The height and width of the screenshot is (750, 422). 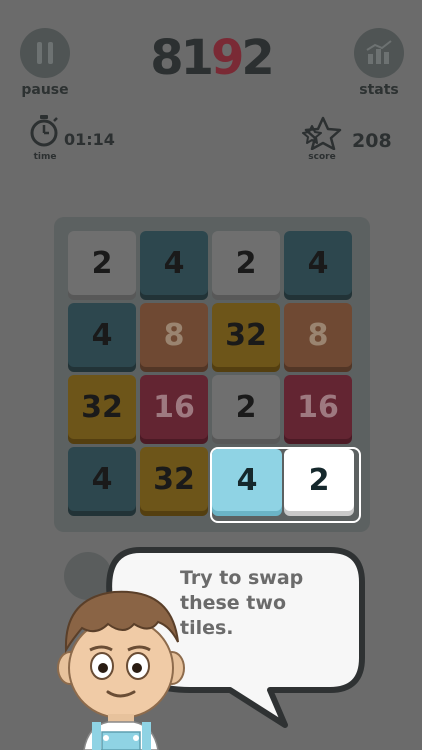 I want to click on stats-button: stats, so click(x=379, y=63).